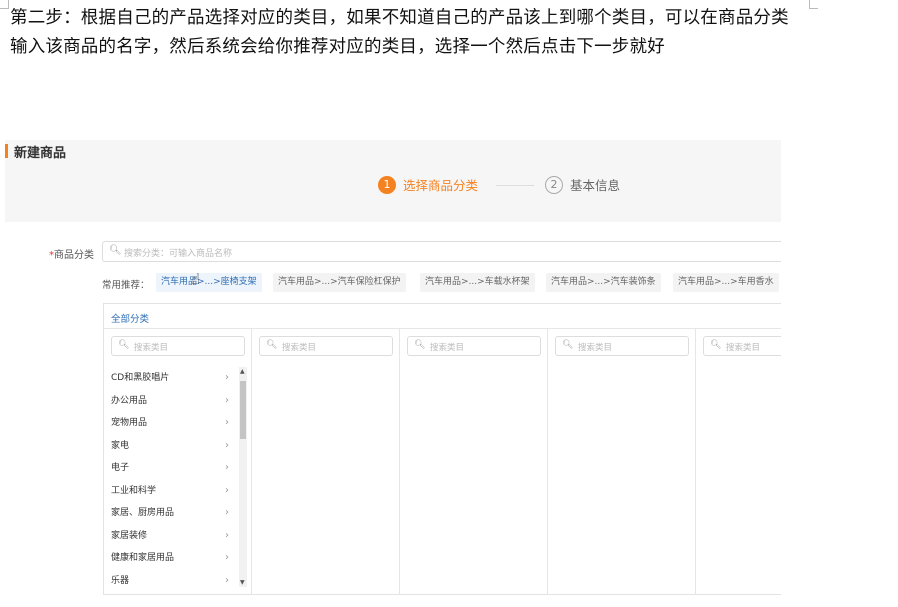 This screenshot has height=607, width=898. I want to click on category-name: 办公用品, so click(129, 400).